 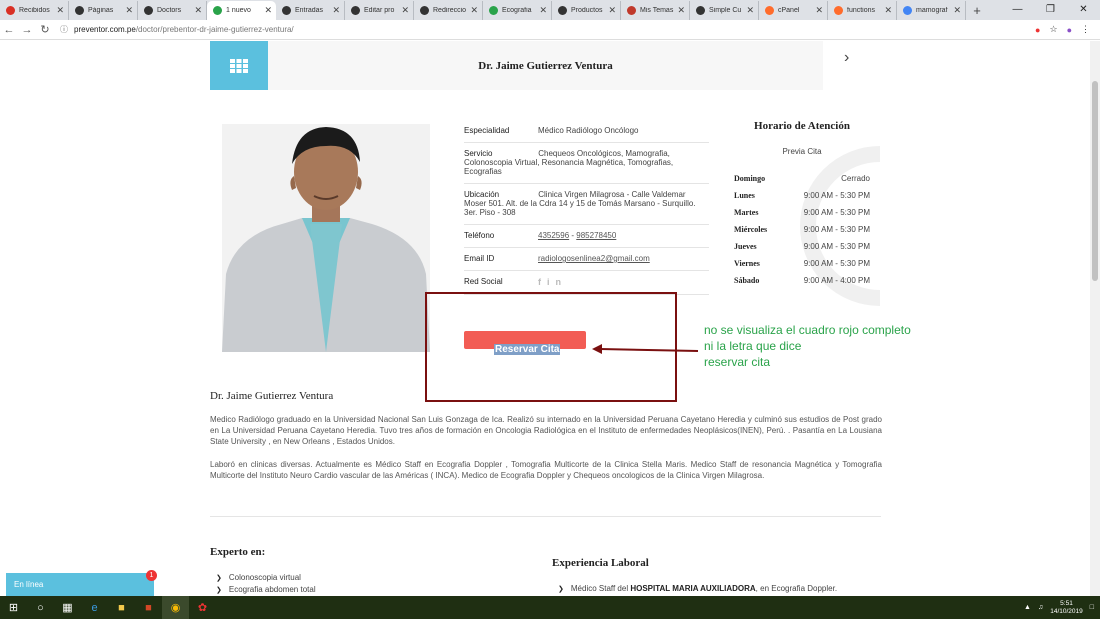 I want to click on scroll-thumb, so click(x=1095, y=181).